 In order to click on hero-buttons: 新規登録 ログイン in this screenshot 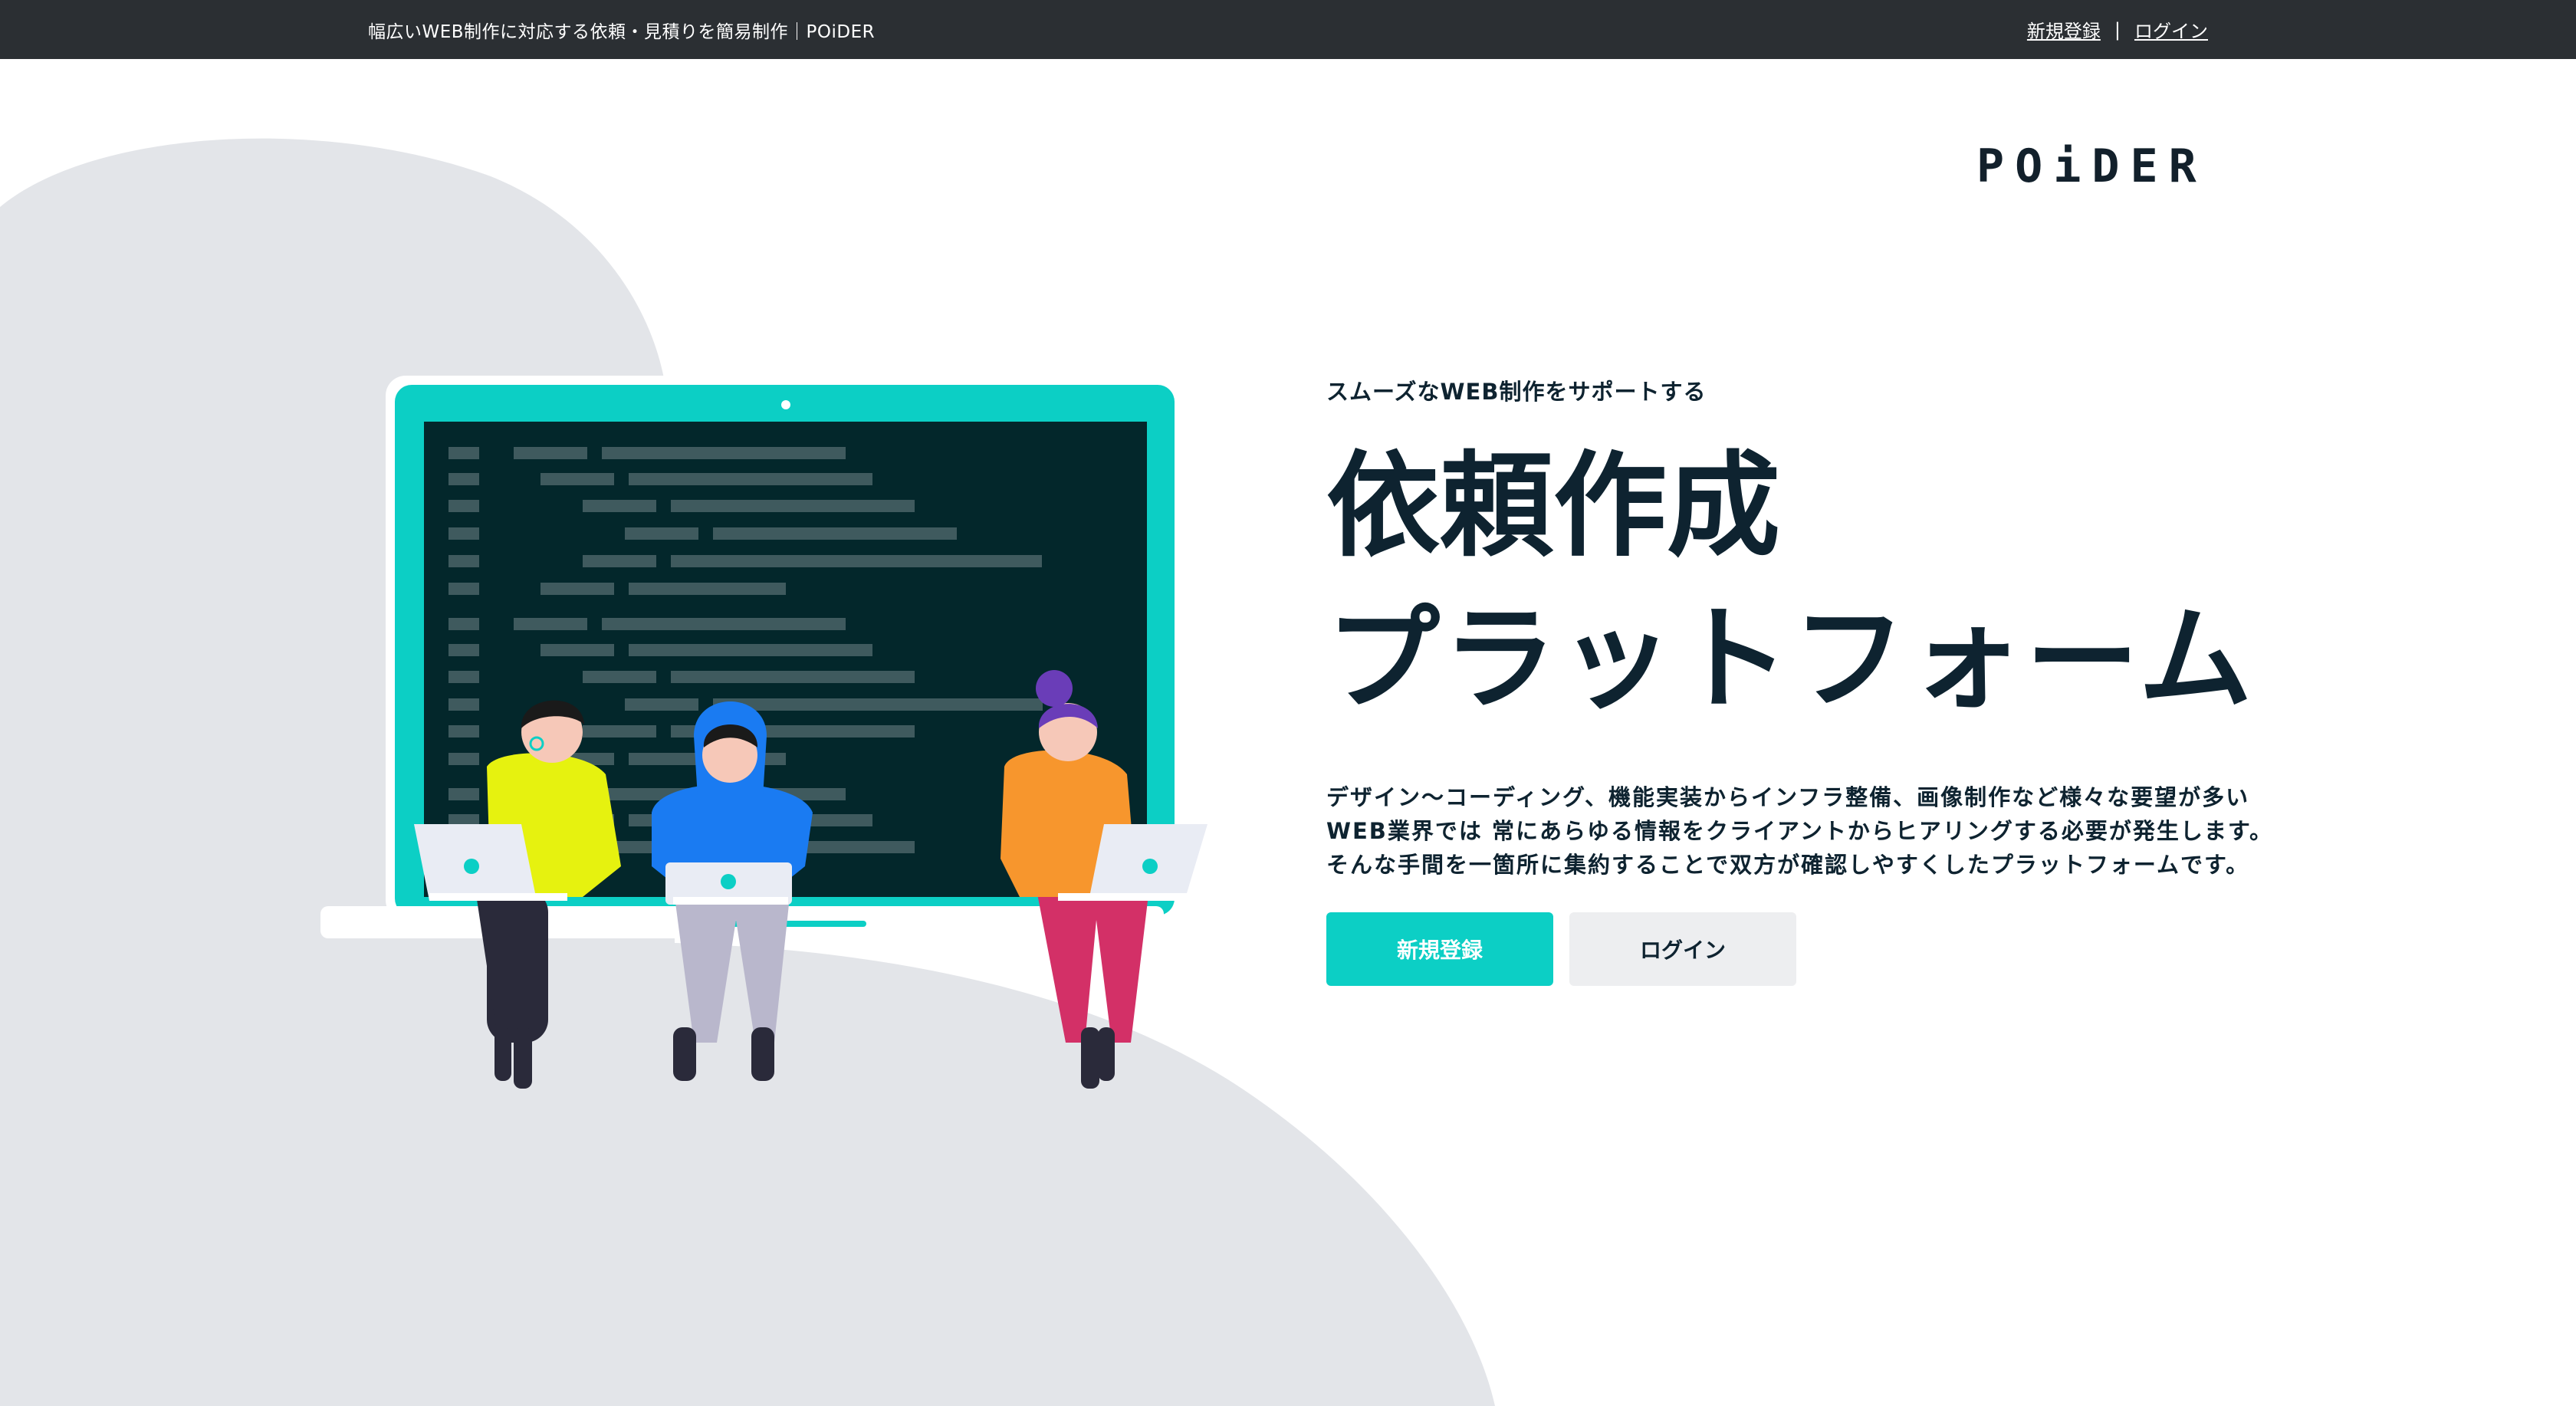, I will do `click(1800, 949)`.